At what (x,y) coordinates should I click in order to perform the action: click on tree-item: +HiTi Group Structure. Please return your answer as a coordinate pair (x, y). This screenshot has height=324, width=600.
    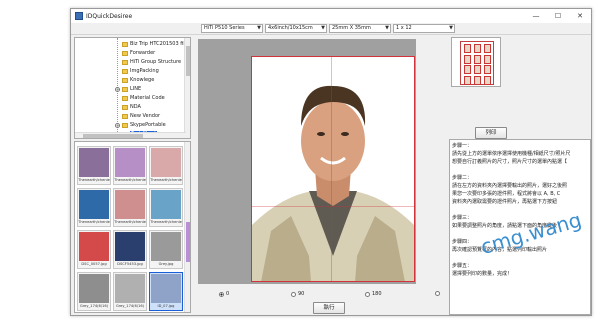
    Looking at the image, I should click on (148, 62).